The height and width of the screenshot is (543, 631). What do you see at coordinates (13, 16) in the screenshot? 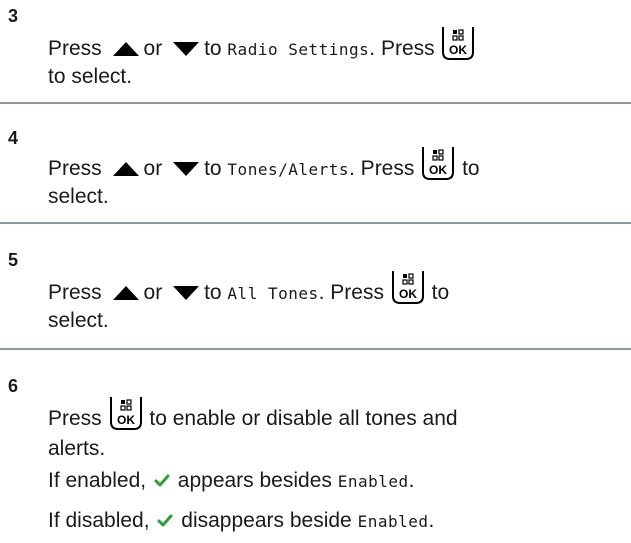
I see `step-number: 3` at bounding box center [13, 16].